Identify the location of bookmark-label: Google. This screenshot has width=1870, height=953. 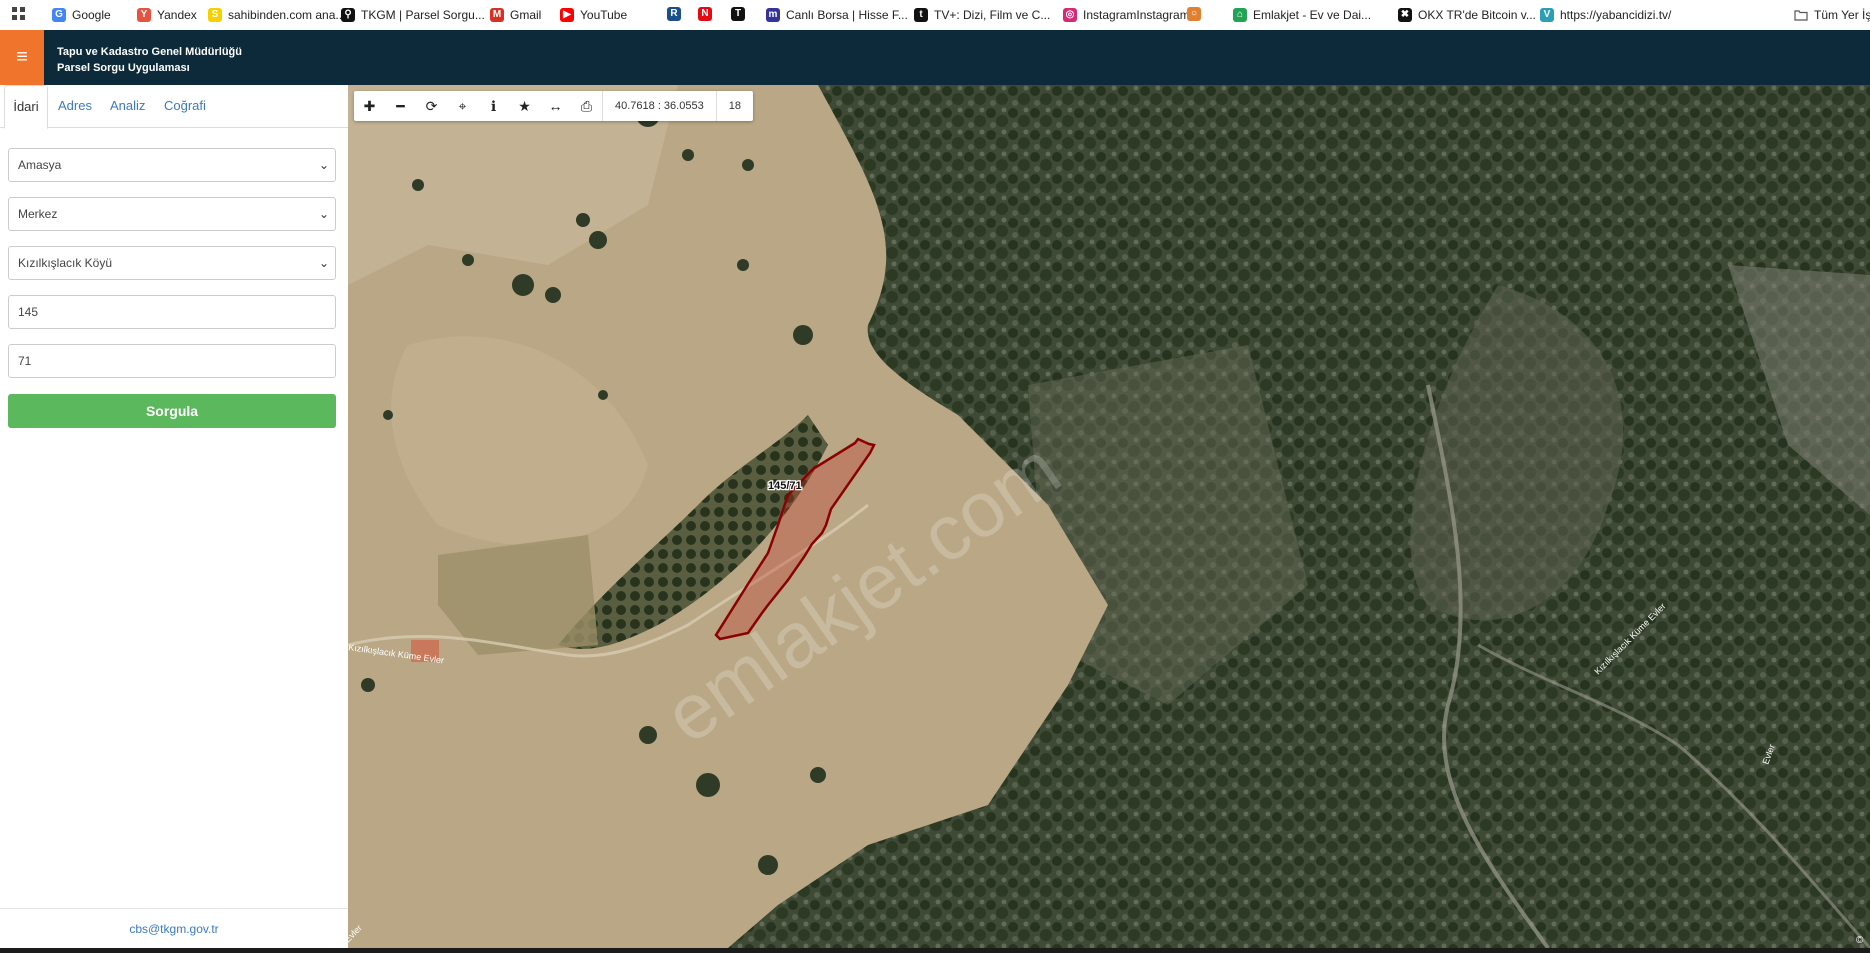
(91, 15).